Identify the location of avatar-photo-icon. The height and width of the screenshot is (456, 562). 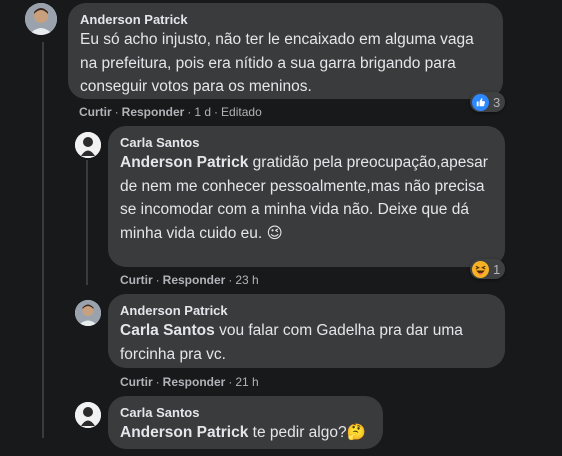
(88, 415).